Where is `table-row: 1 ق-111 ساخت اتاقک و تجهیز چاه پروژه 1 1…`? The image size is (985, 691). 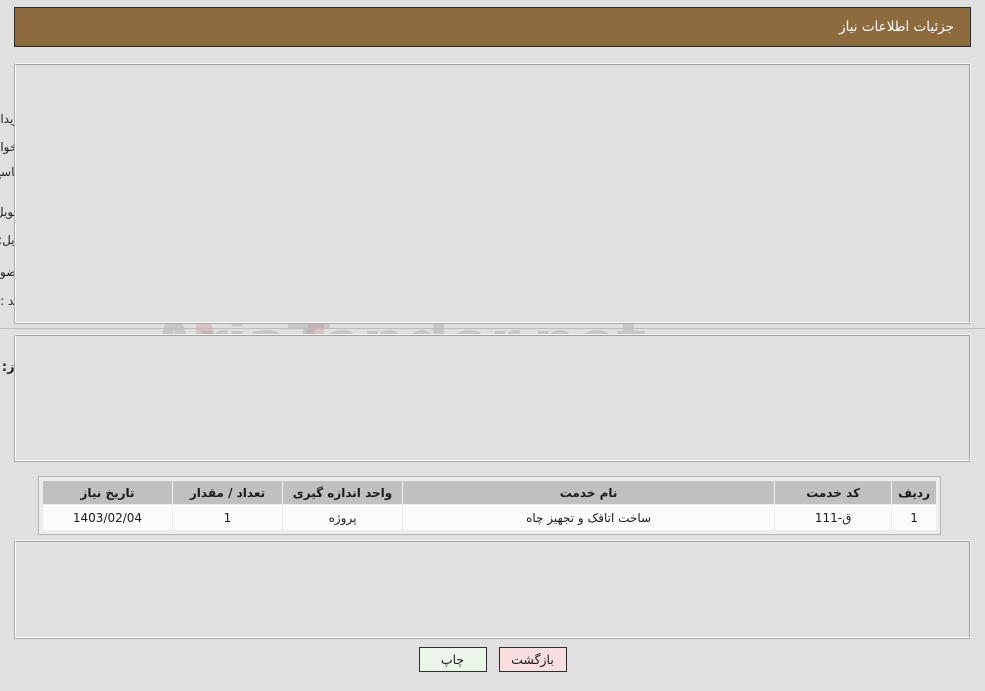
table-row: 1 ق-111 ساخت اتاقک و تجهیز چاه پروژه 1 1… is located at coordinates (489, 517).